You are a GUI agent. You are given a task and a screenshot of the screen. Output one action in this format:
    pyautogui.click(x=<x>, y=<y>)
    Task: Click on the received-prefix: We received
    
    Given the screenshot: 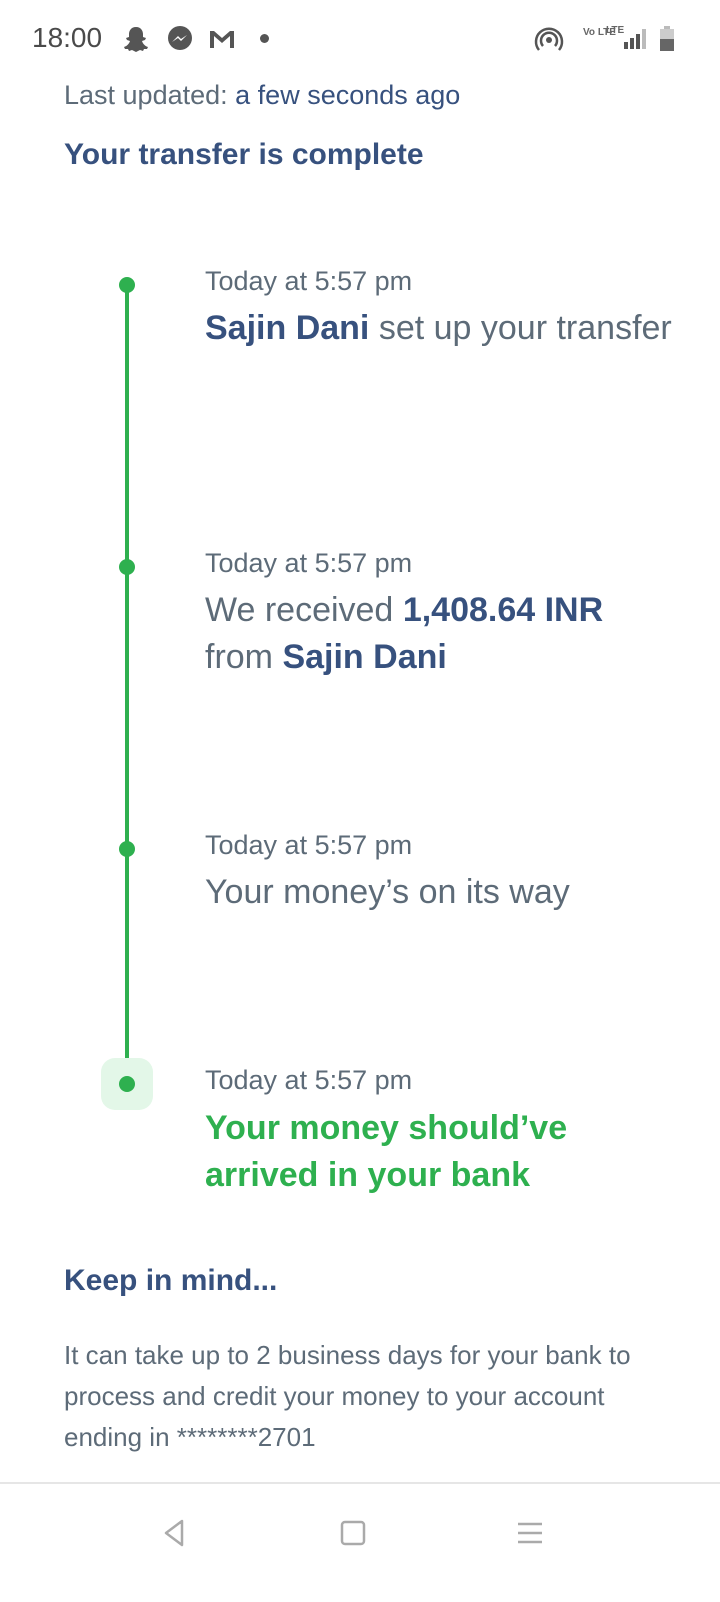 What is the action you would take?
    pyautogui.click(x=299, y=610)
    